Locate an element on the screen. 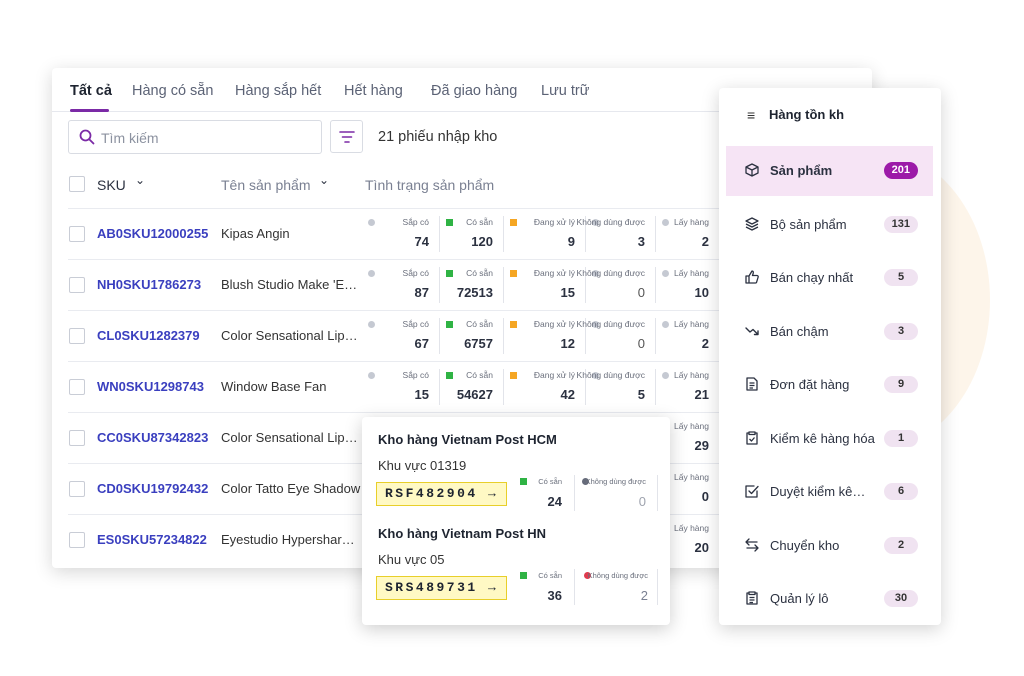  column-header-sku: SKU is located at coordinates (111, 185).